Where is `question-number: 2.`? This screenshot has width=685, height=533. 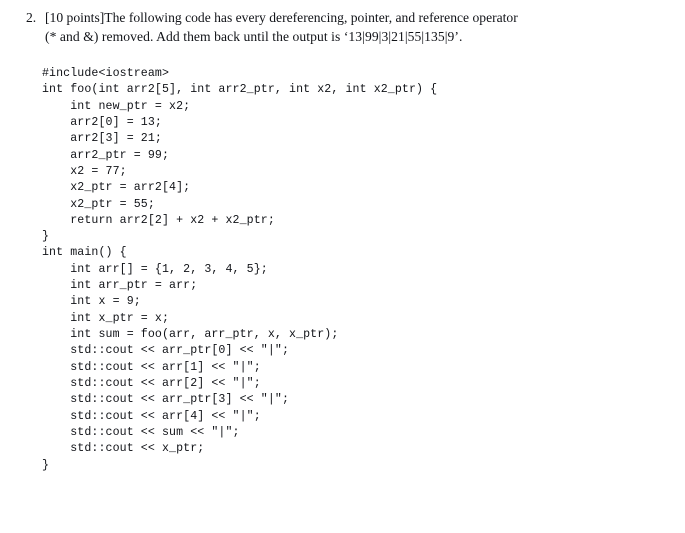
question-number: 2. is located at coordinates (31, 17).